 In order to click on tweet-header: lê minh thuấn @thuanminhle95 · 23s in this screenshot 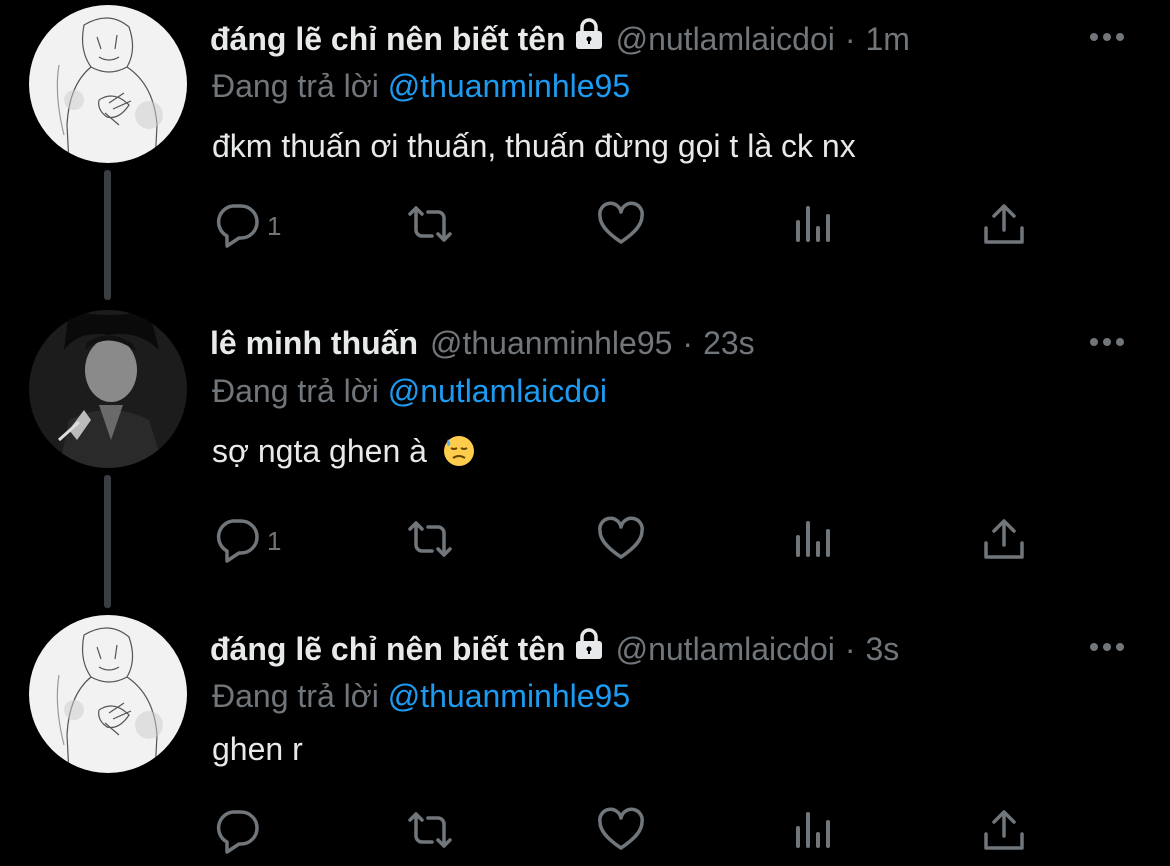, I will do `click(482, 343)`.